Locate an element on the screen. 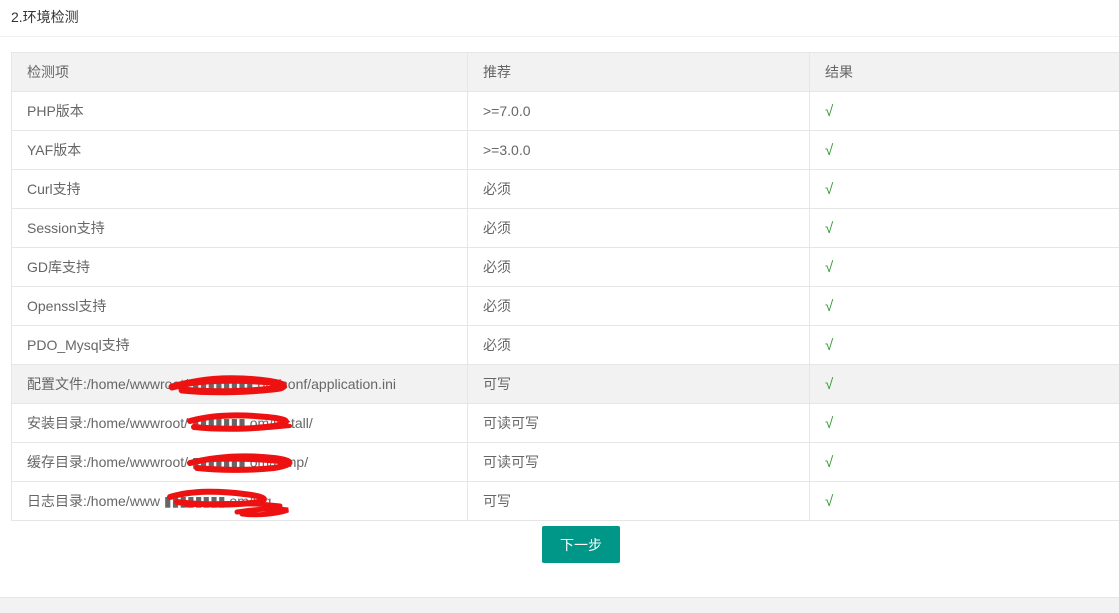 This screenshot has height=613, width=1119. table-row: 日志目录:/home/www ▮▮▮▮▮▮▮▮ om/log 可写 √ is located at coordinates (565, 501).